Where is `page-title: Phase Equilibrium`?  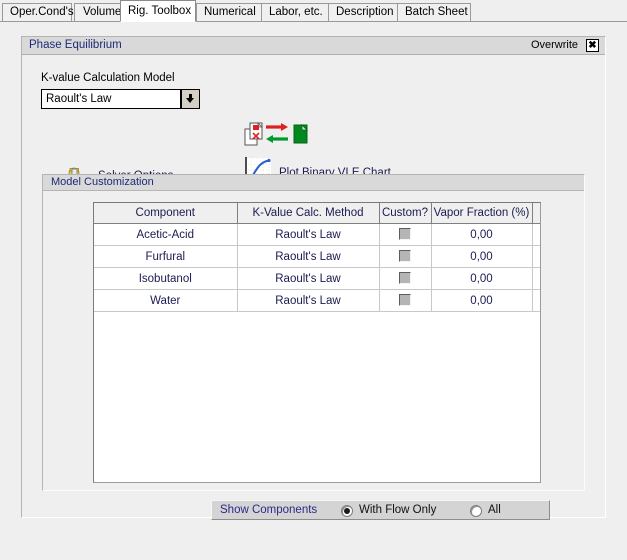 page-title: Phase Equilibrium is located at coordinates (75, 45).